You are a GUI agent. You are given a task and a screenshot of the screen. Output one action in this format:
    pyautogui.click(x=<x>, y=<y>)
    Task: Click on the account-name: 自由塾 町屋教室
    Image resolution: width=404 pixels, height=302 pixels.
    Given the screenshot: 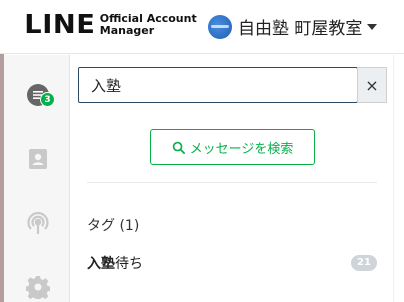 What is the action you would take?
    pyautogui.click(x=300, y=29)
    